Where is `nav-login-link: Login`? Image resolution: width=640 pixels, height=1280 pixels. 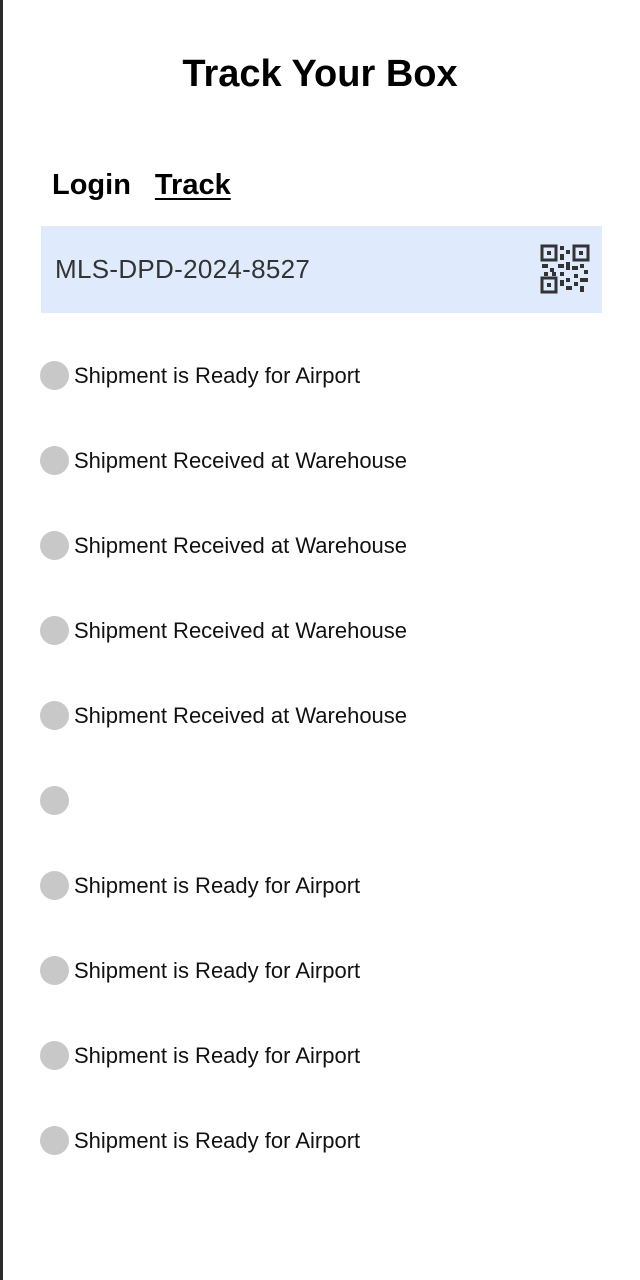
nav-login-link: Login is located at coordinates (91, 185).